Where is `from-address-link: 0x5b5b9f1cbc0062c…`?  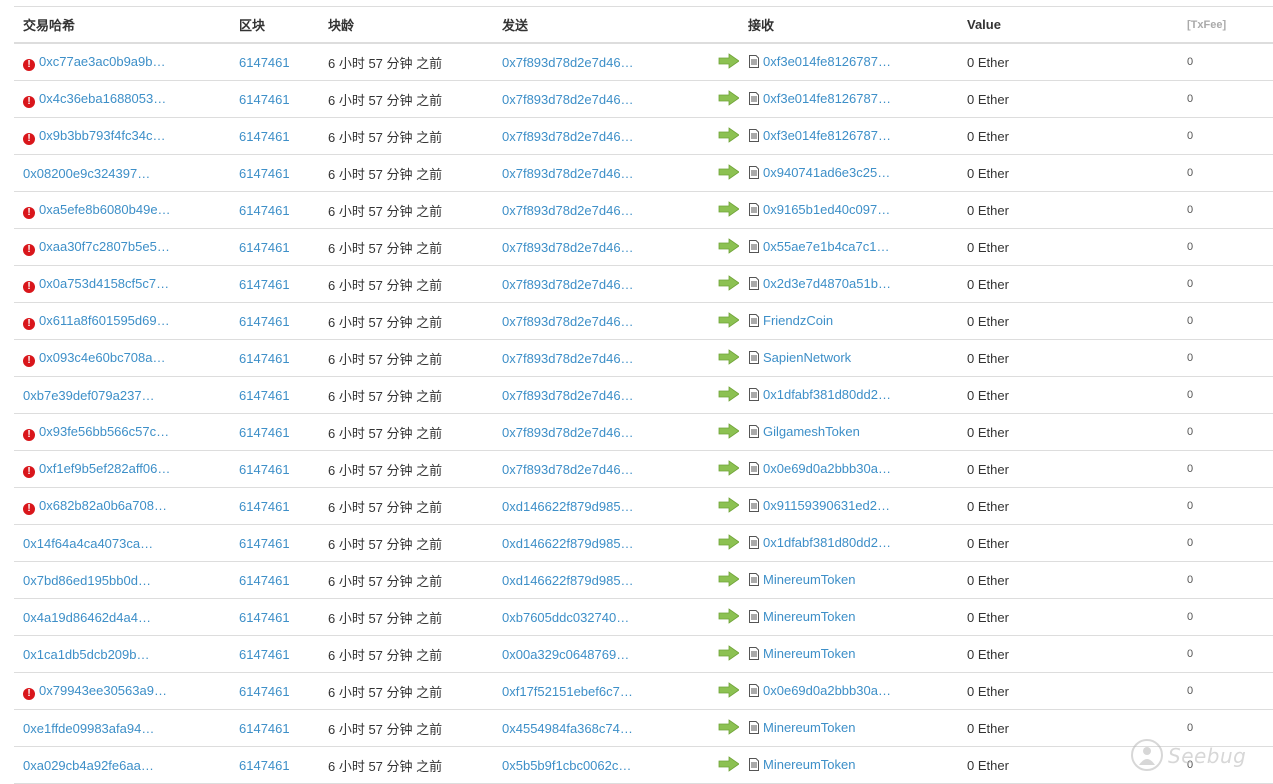 from-address-link: 0x5b5b9f1cbc0062c… is located at coordinates (566, 765).